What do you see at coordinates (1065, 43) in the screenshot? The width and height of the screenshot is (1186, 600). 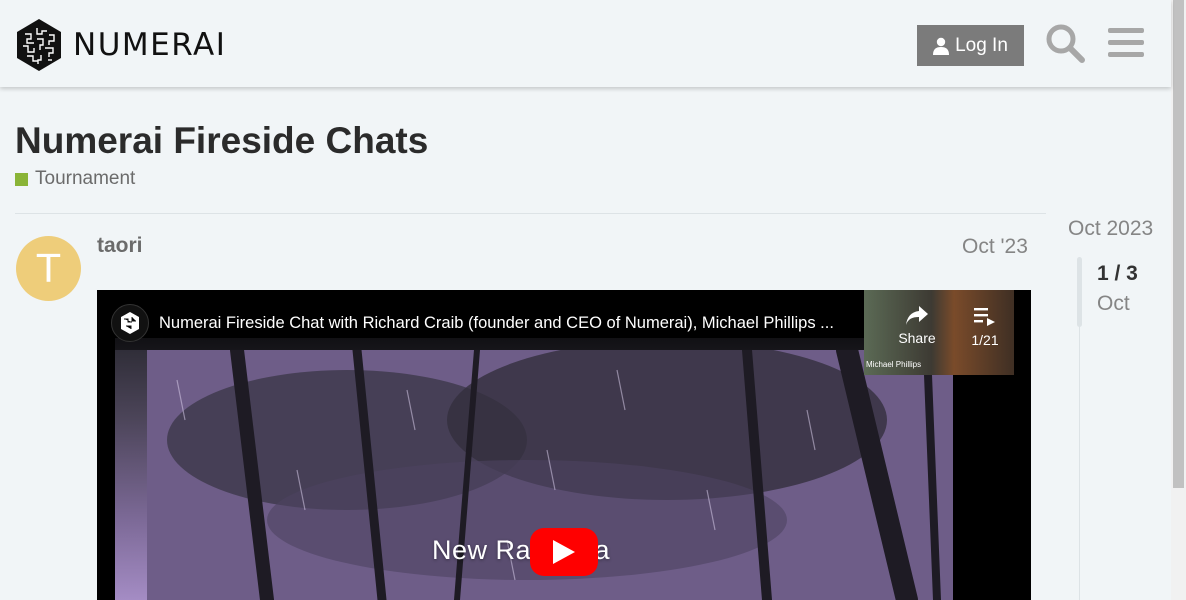 I see `search-icon` at bounding box center [1065, 43].